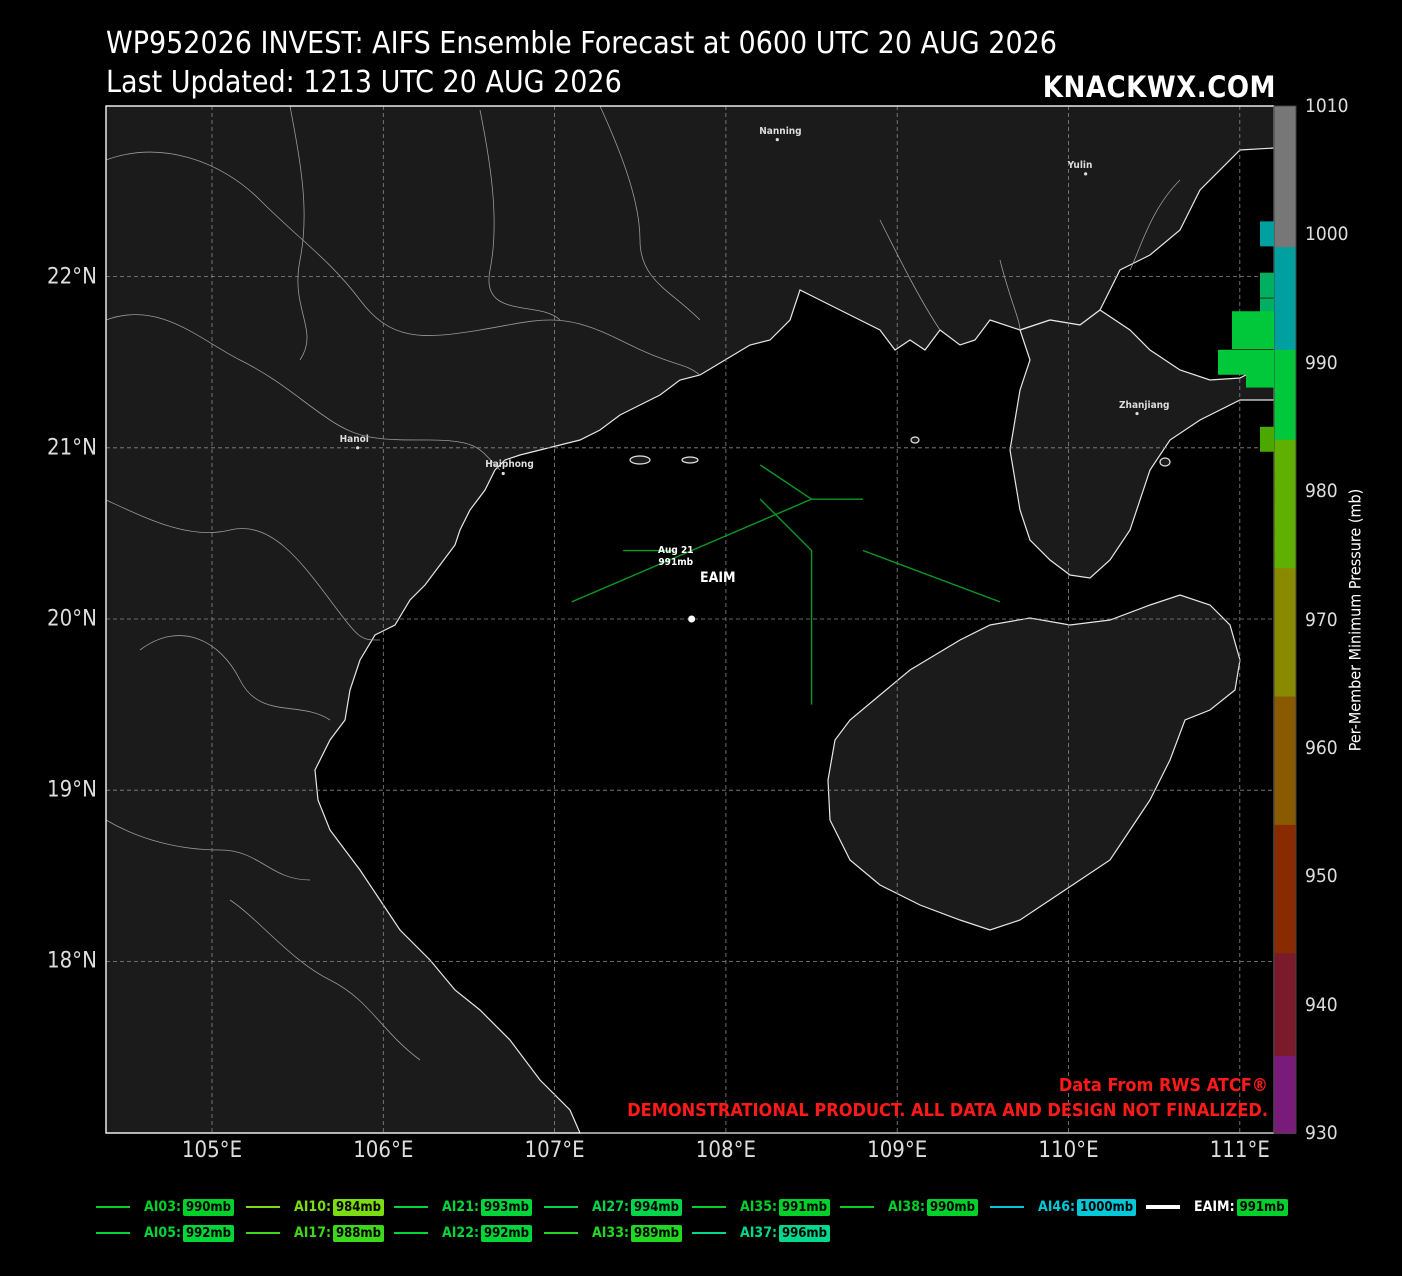 This screenshot has height=1276, width=1402. What do you see at coordinates (460, 1233) in the screenshot?
I see `legend-member-name: AI22:` at bounding box center [460, 1233].